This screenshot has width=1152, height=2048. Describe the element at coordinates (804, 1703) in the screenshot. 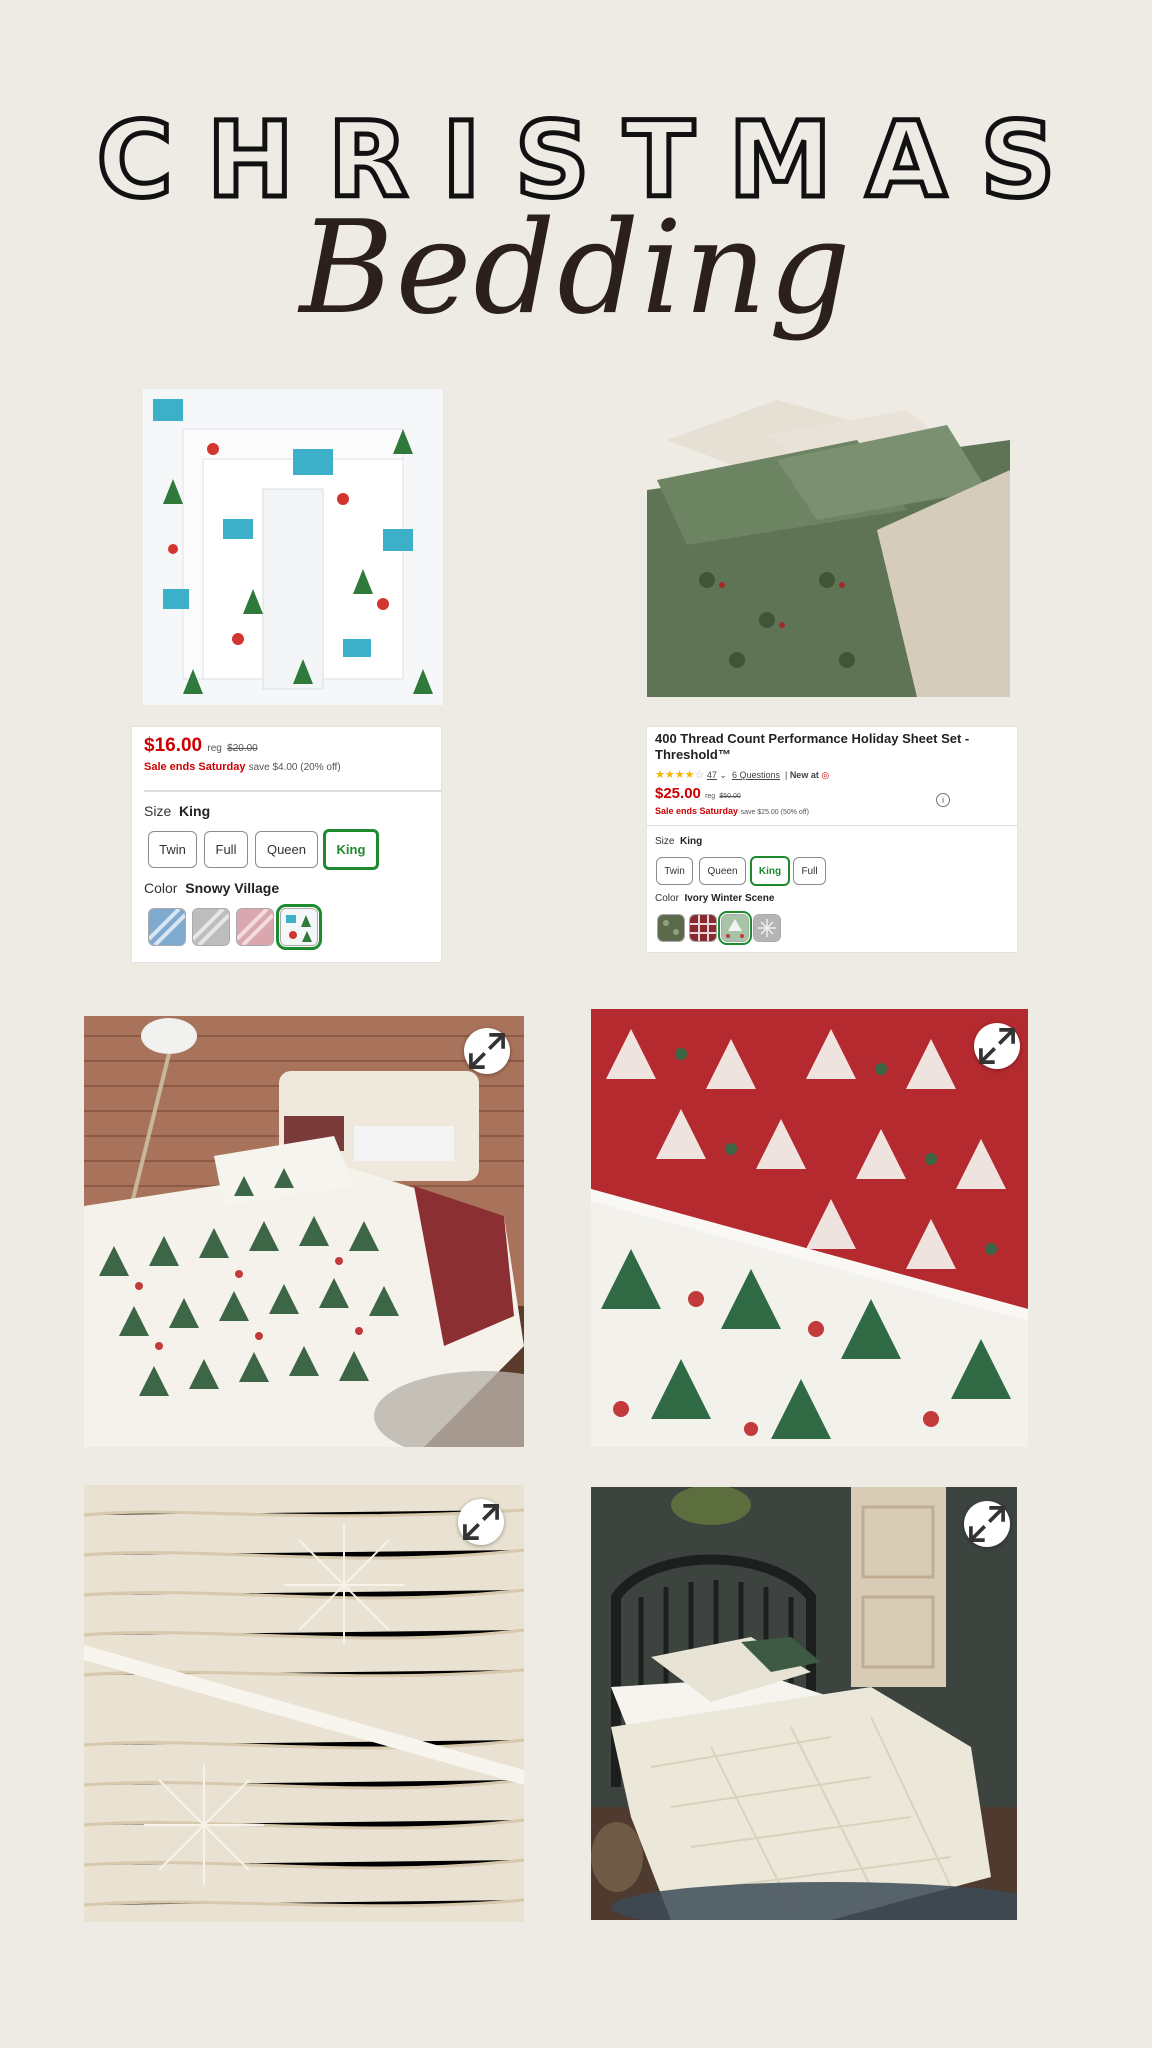

I see `ivory-quilt-bedroom-image` at that location.